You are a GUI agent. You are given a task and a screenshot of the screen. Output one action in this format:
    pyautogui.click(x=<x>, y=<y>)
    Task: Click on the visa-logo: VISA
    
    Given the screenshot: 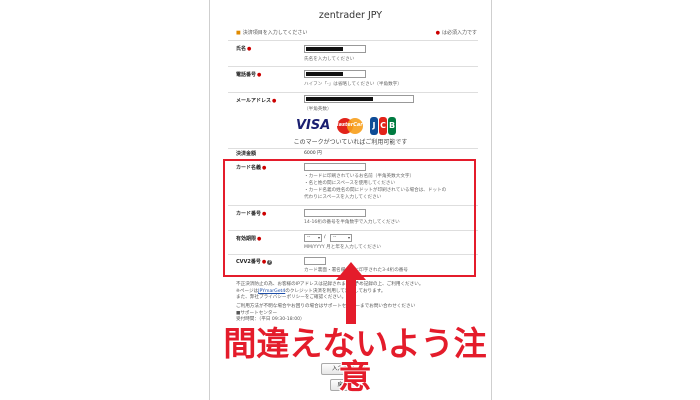 What is the action you would take?
    pyautogui.click(x=313, y=125)
    